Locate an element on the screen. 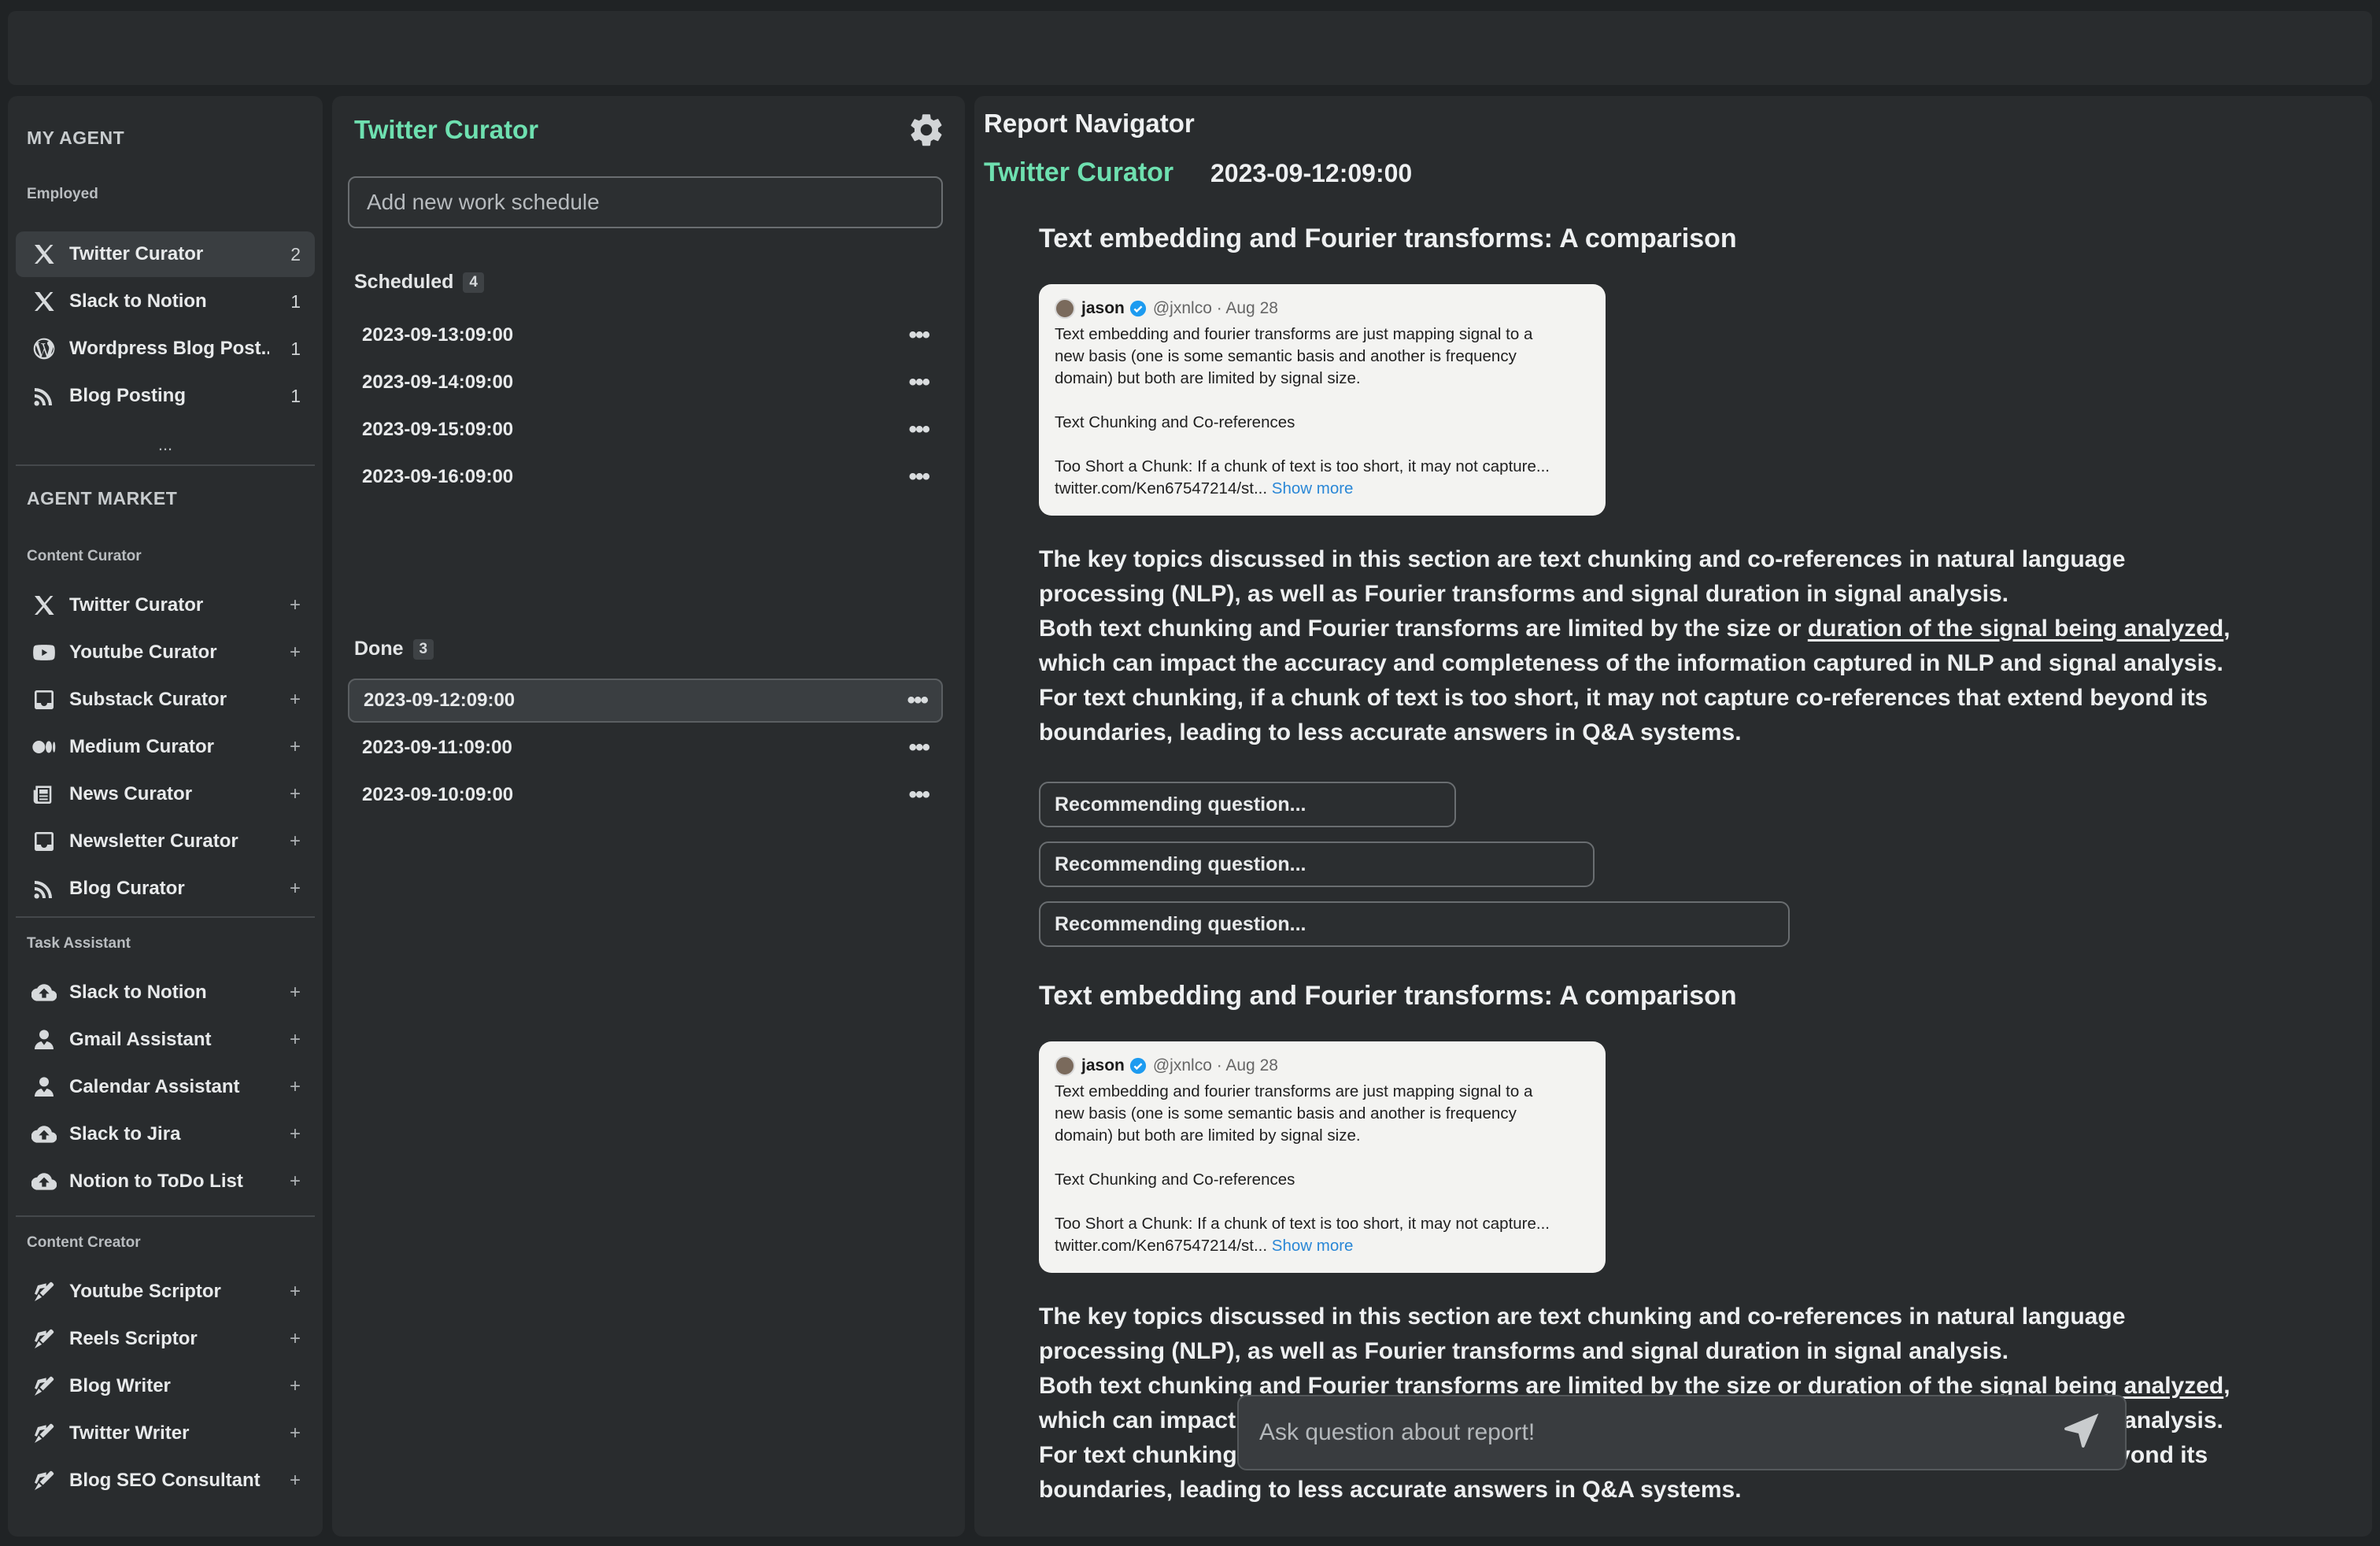 The width and height of the screenshot is (2380, 1546). market-item-news-curator: News Curator + is located at coordinates (165, 794).